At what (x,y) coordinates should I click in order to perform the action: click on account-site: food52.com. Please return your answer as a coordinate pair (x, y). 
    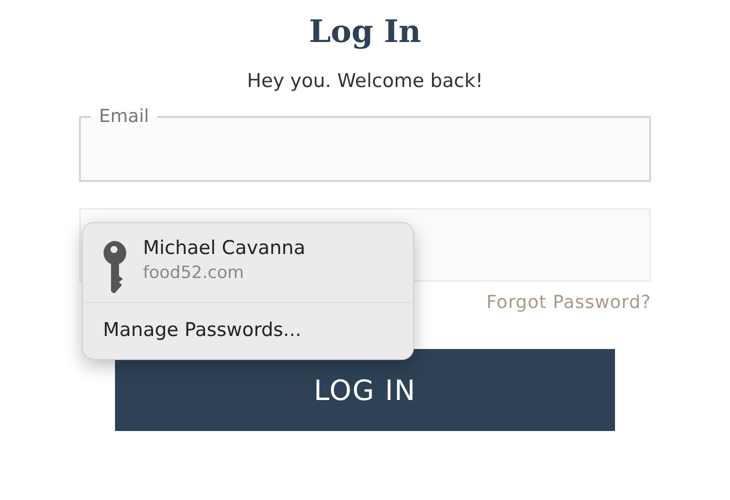
    Looking at the image, I should click on (194, 273).